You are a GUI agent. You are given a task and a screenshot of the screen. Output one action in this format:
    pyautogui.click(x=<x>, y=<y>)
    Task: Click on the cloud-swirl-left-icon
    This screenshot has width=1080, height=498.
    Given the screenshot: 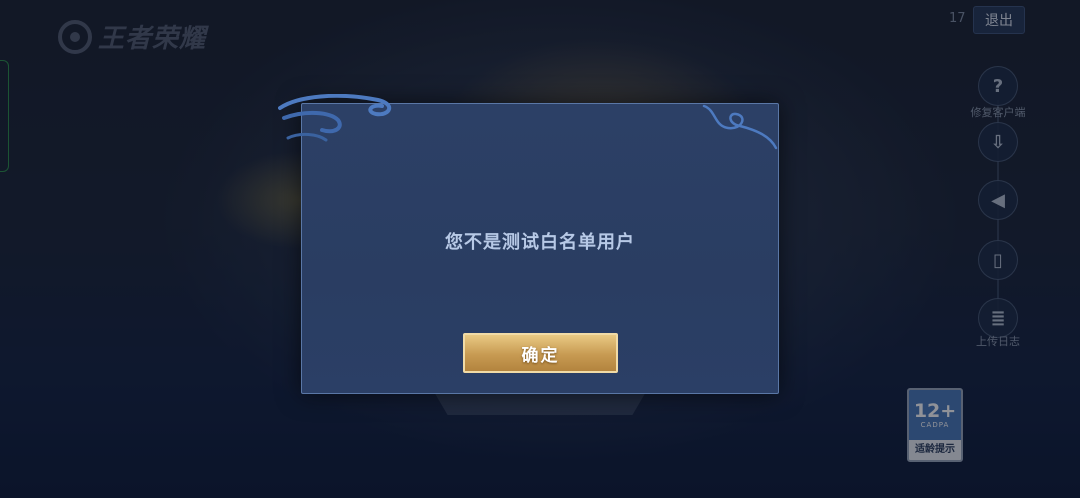 What is the action you would take?
    pyautogui.click(x=334, y=118)
    